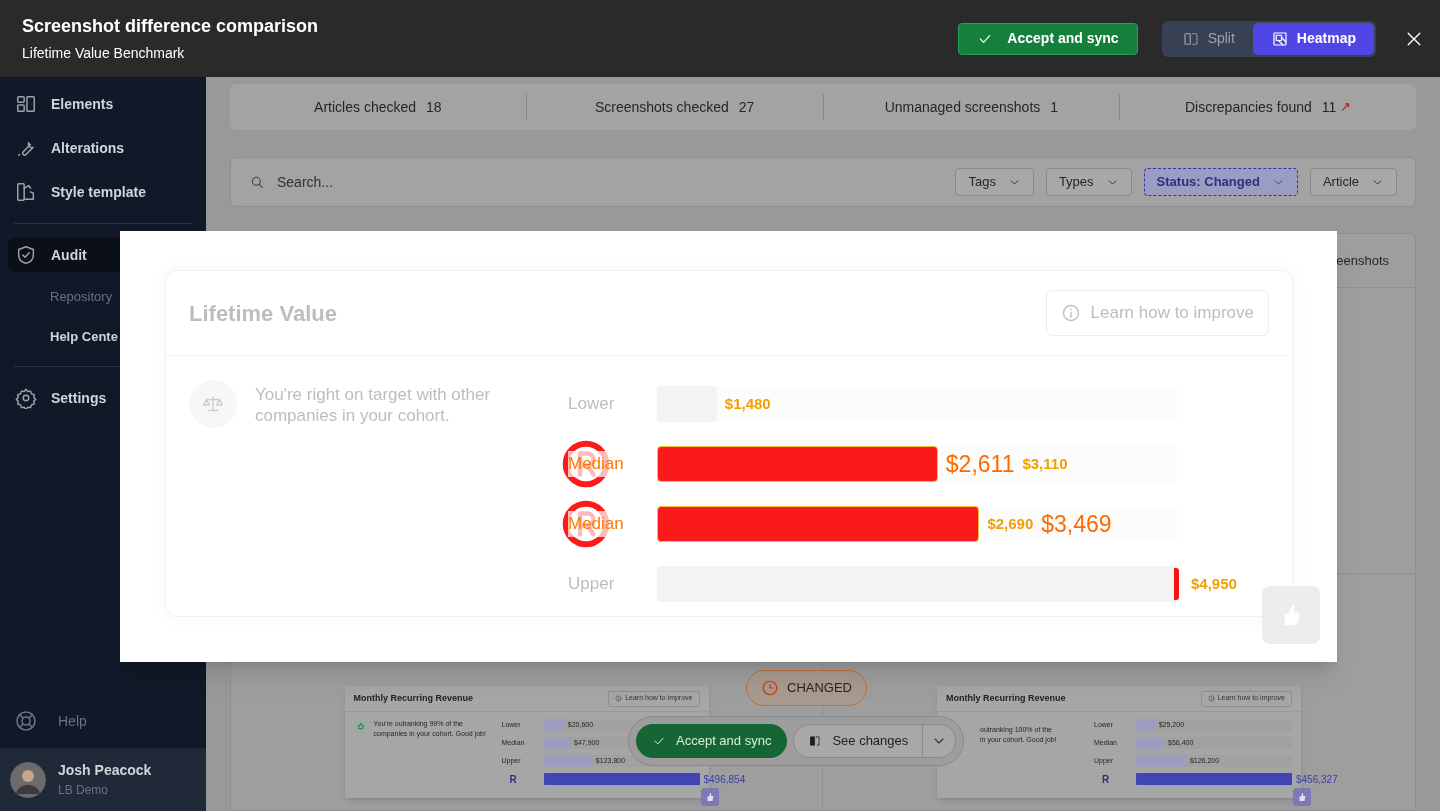  What do you see at coordinates (257, 182) in the screenshot?
I see `search-icon` at bounding box center [257, 182].